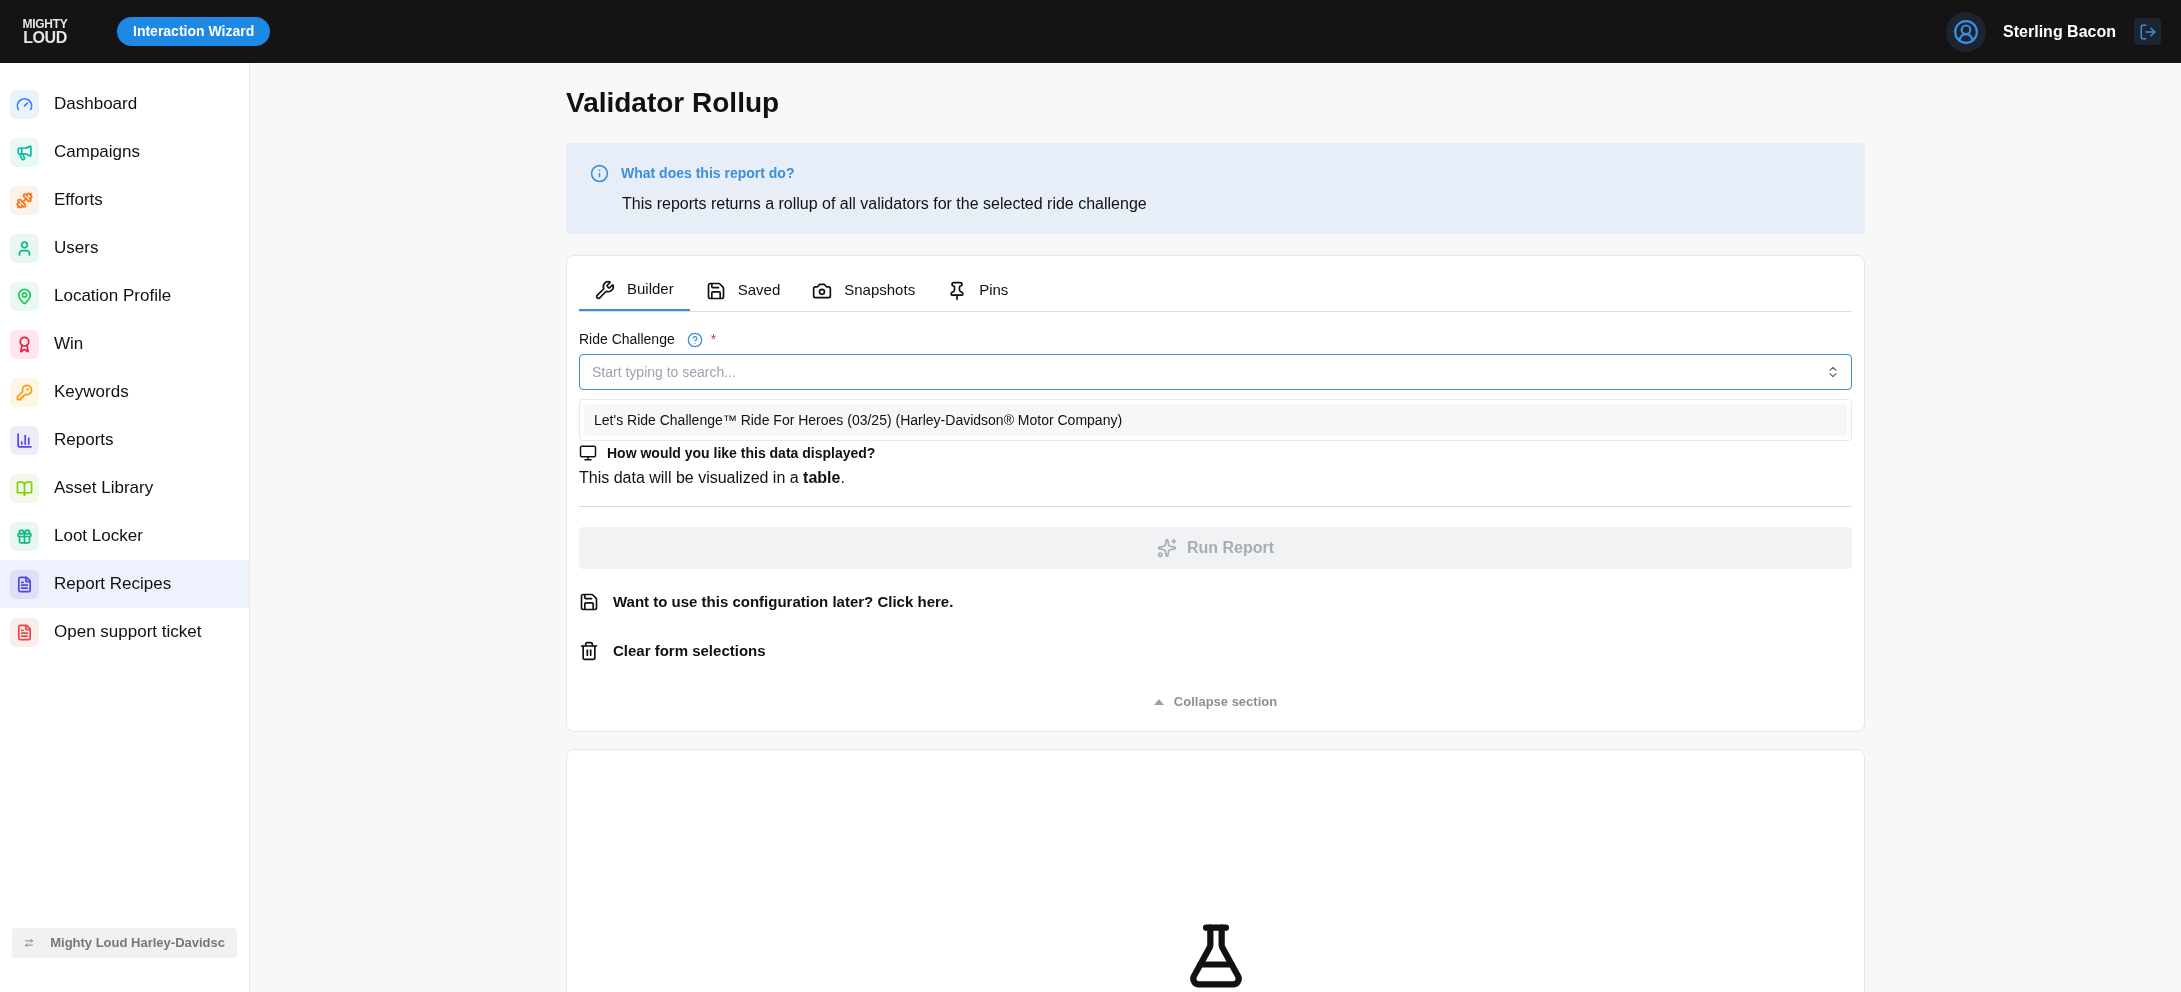  Describe the element at coordinates (743, 290) in the screenshot. I see `tab: Saved` at that location.